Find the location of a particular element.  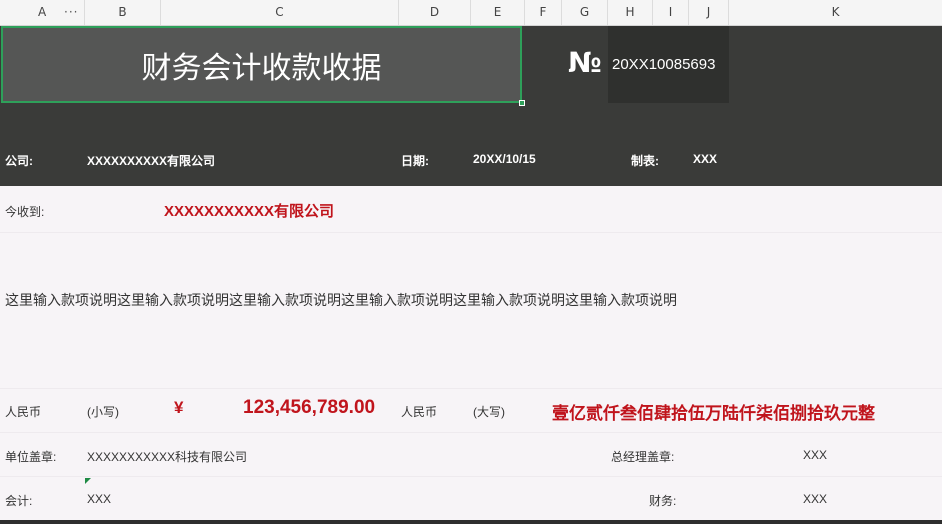

receipt-title: 财务会计收款收据 is located at coordinates (261, 68).